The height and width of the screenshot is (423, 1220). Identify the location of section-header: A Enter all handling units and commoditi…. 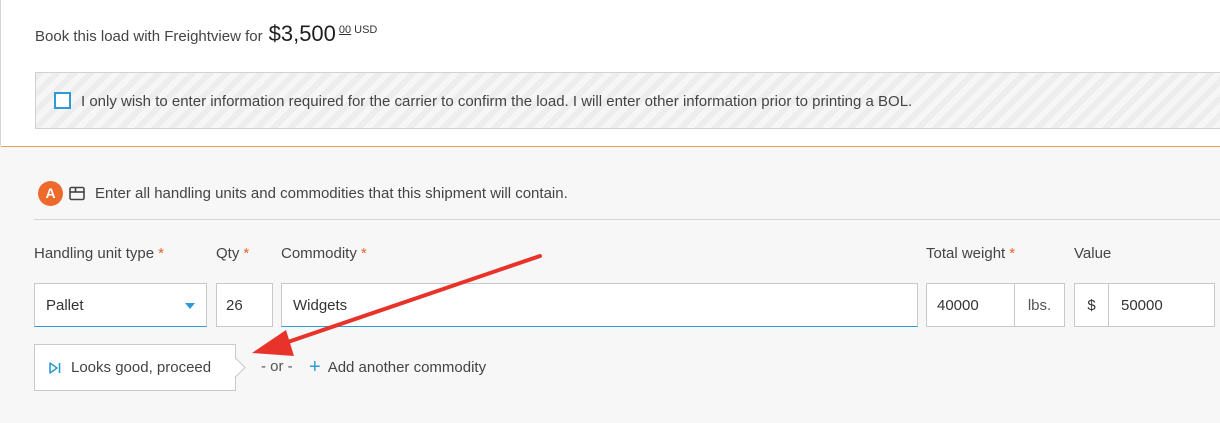
(303, 193).